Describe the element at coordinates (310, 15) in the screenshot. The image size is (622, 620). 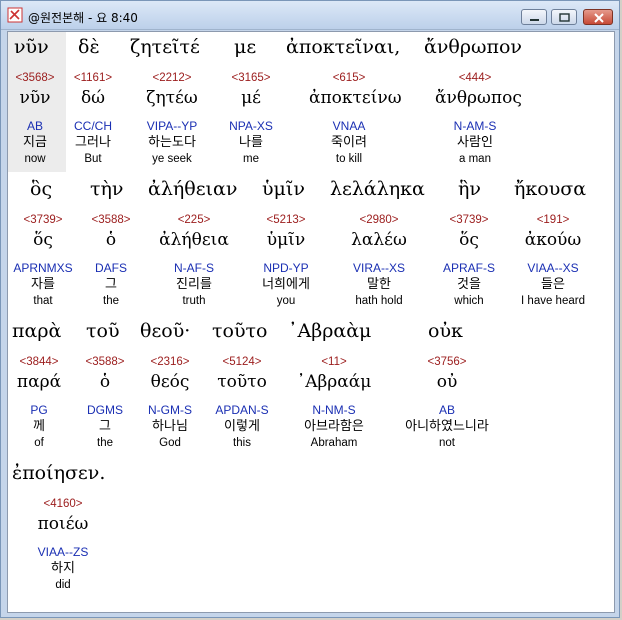
I see `title-bar: @원전본해 - 요 8:40` at that location.